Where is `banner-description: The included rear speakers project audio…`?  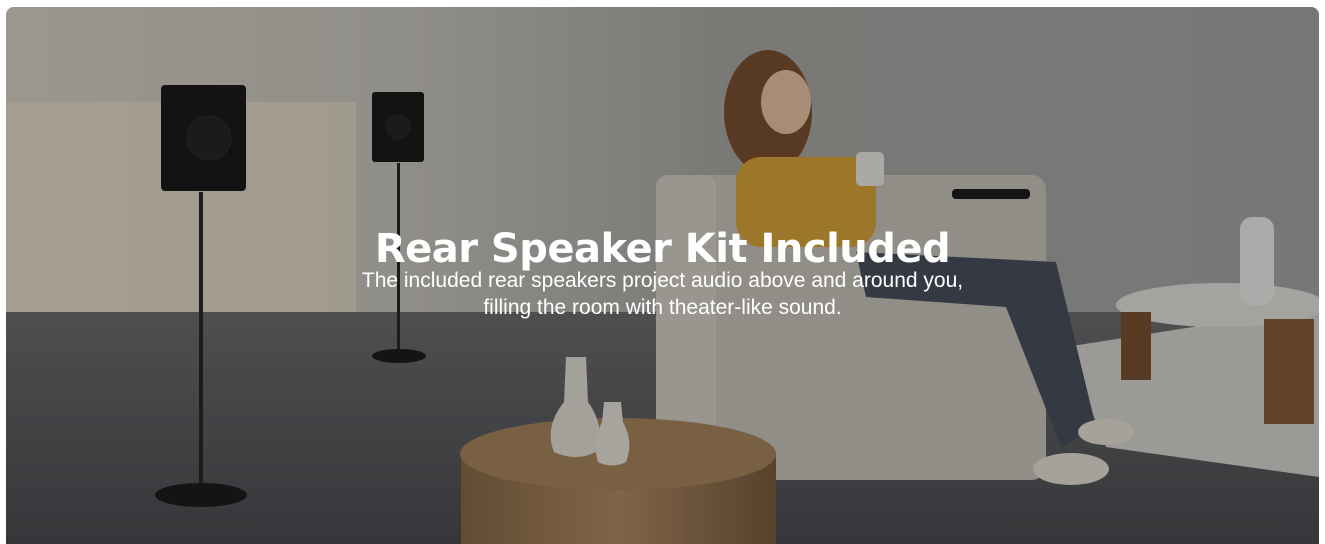 banner-description: The included rear speakers project audio… is located at coordinates (662, 294).